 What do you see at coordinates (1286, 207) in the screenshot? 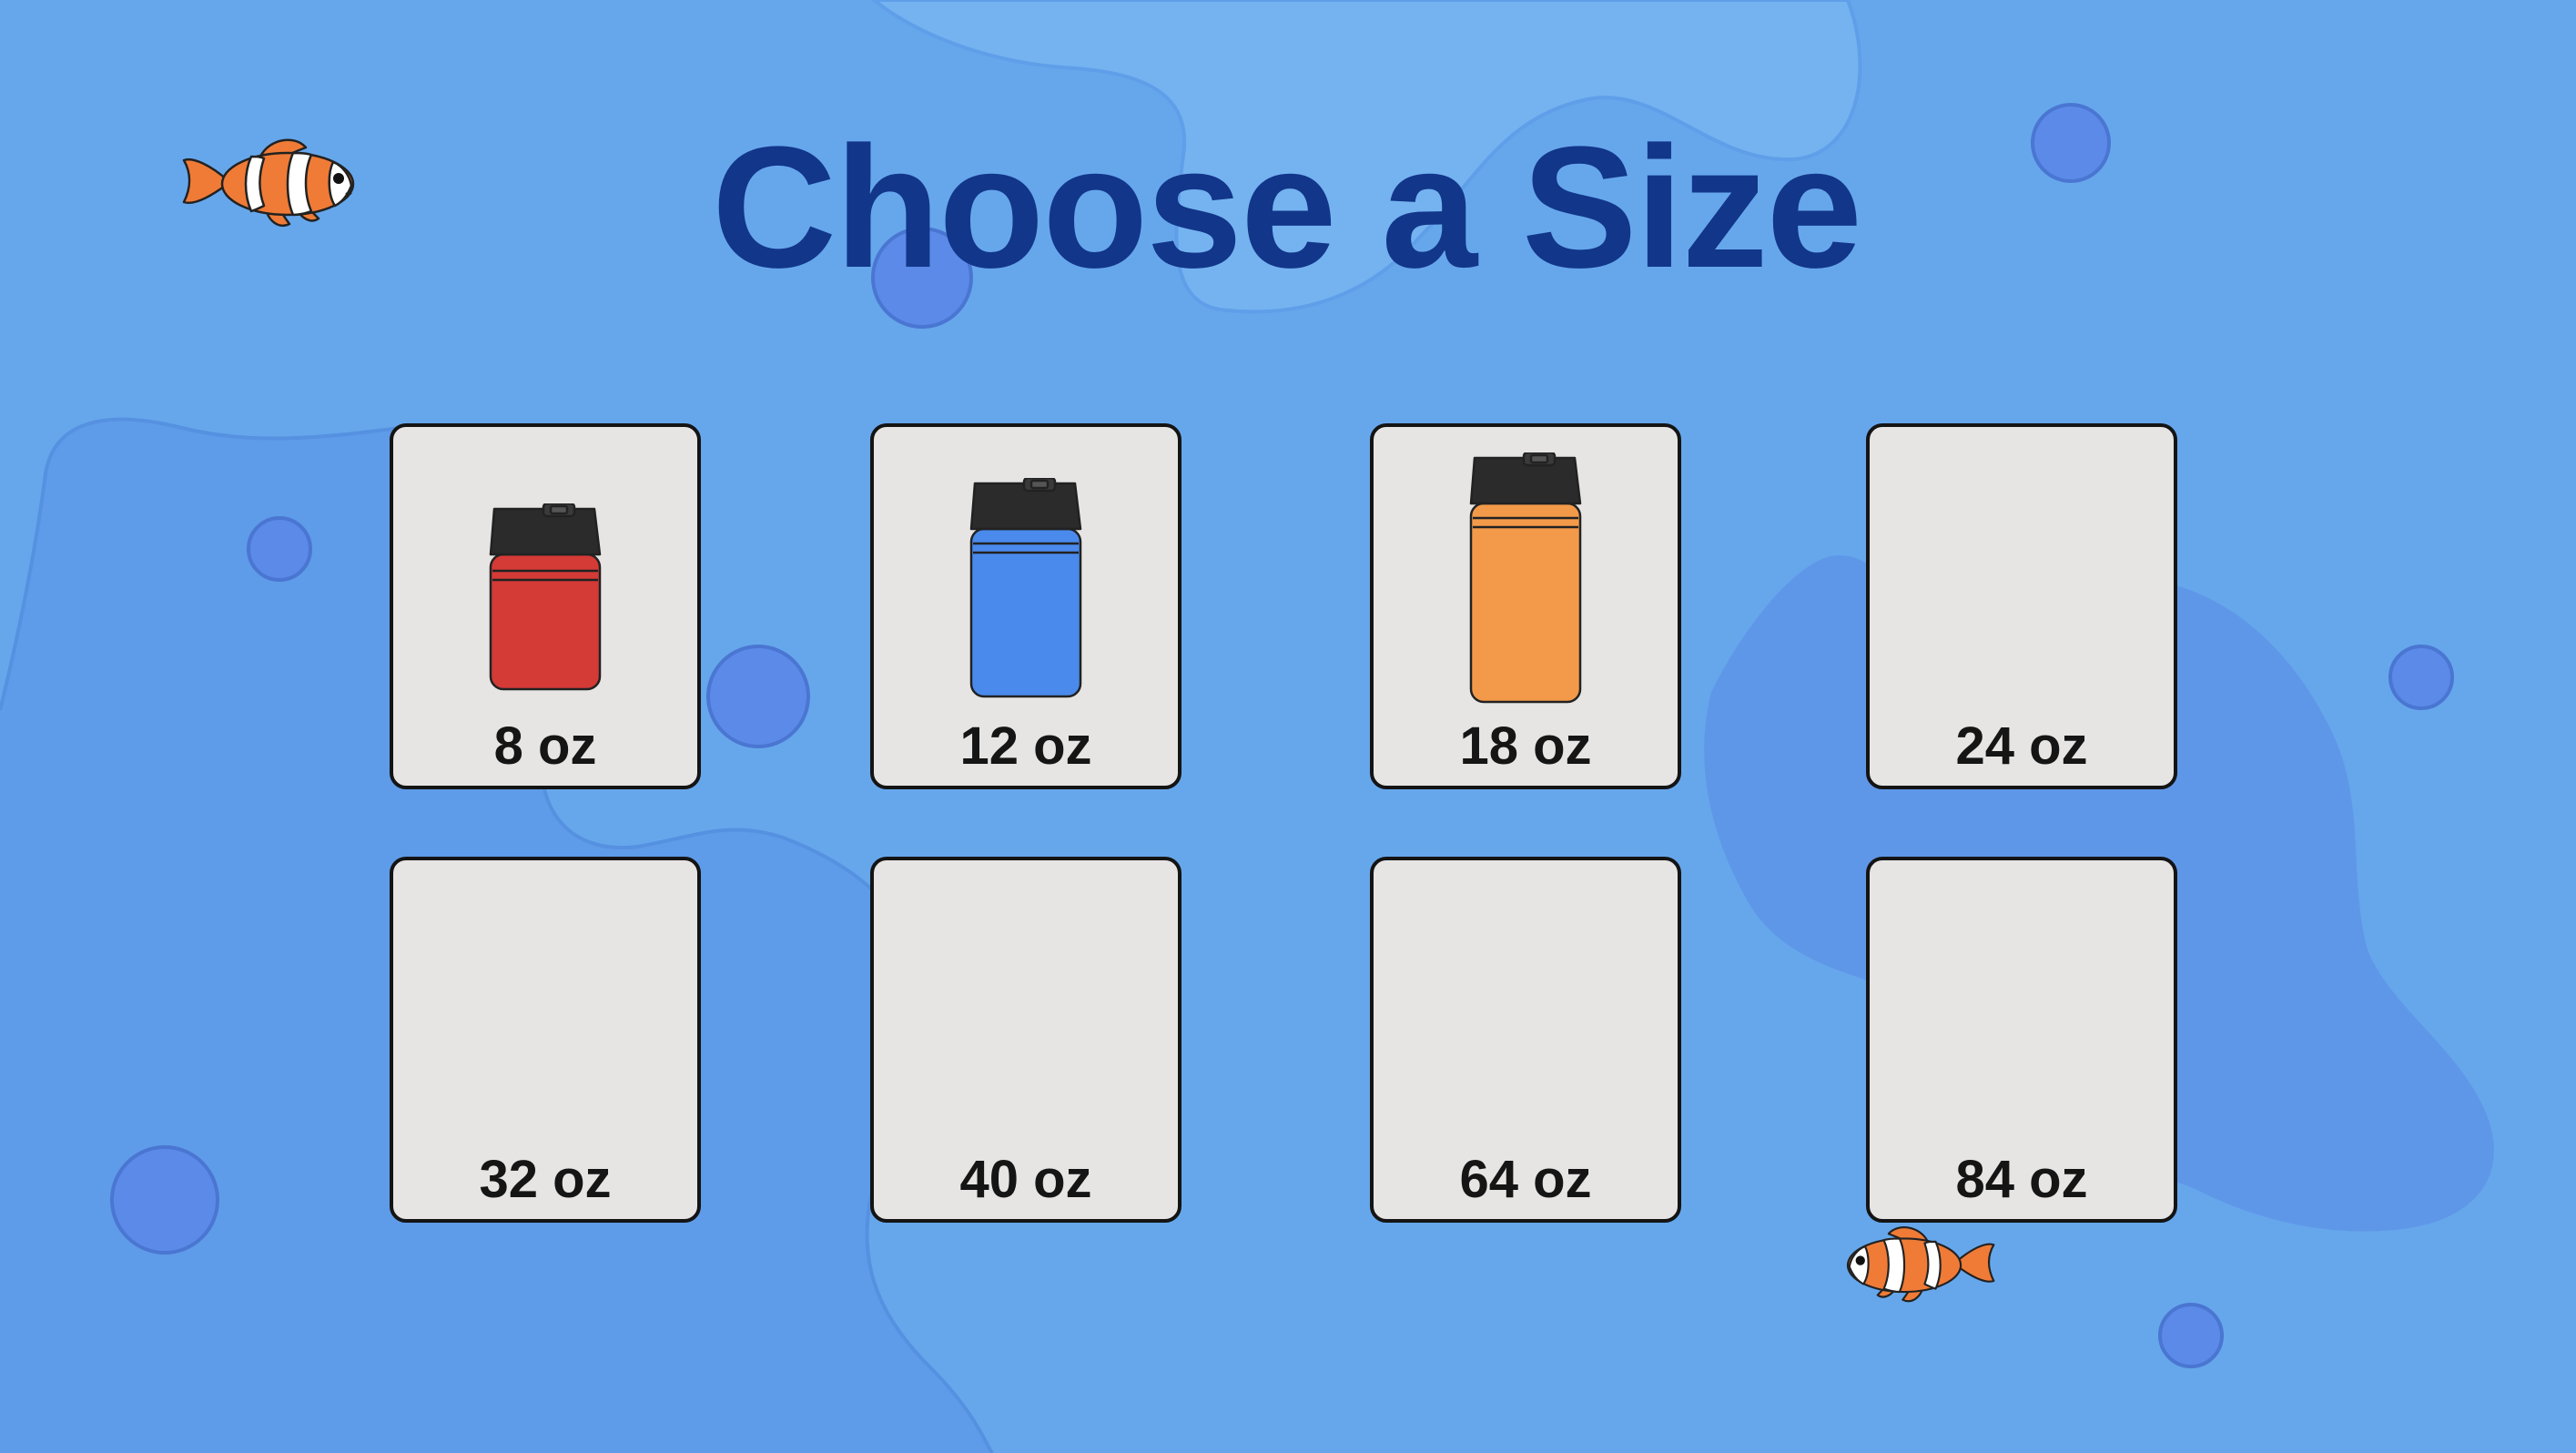
I see `page-title: Choose a Size` at bounding box center [1286, 207].